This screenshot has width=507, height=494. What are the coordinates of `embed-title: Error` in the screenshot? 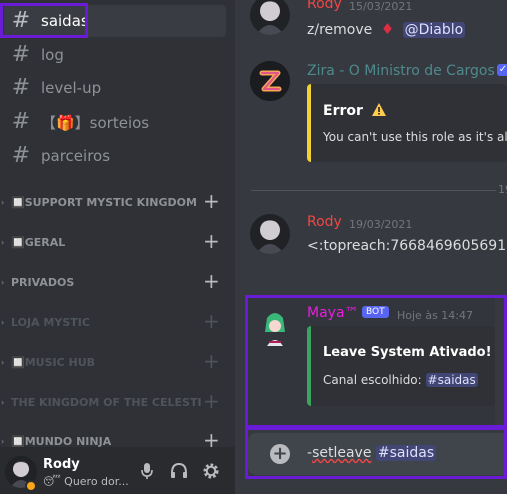 It's located at (355, 110).